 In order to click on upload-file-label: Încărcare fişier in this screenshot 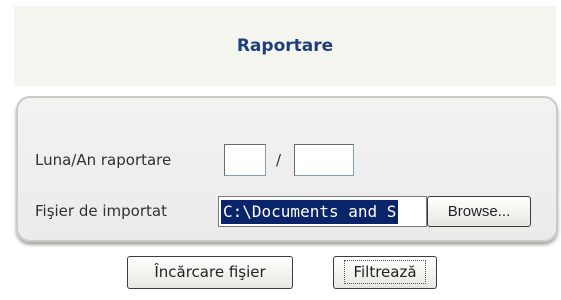, I will do `click(210, 272)`.